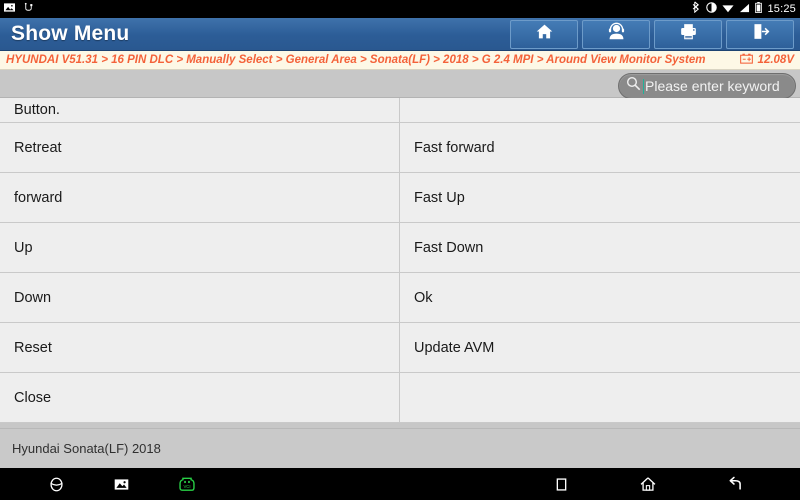 The width and height of the screenshot is (800, 500). Describe the element at coordinates (746, 60) in the screenshot. I see `battery-voltage-icon` at that location.